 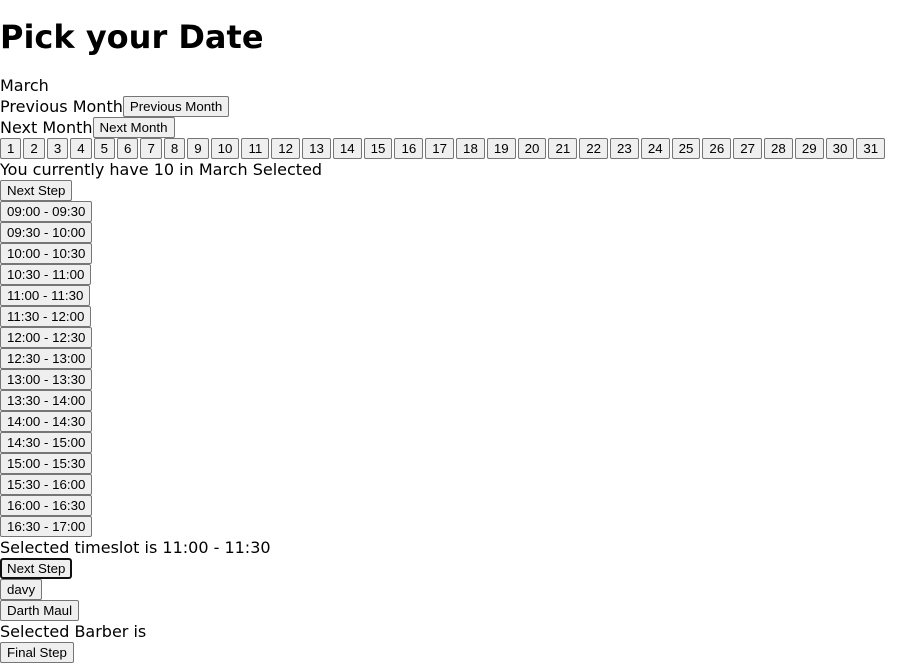 What do you see at coordinates (449, 232) in the screenshot?
I see `timeslot-row: 09:30 - 10:00` at bounding box center [449, 232].